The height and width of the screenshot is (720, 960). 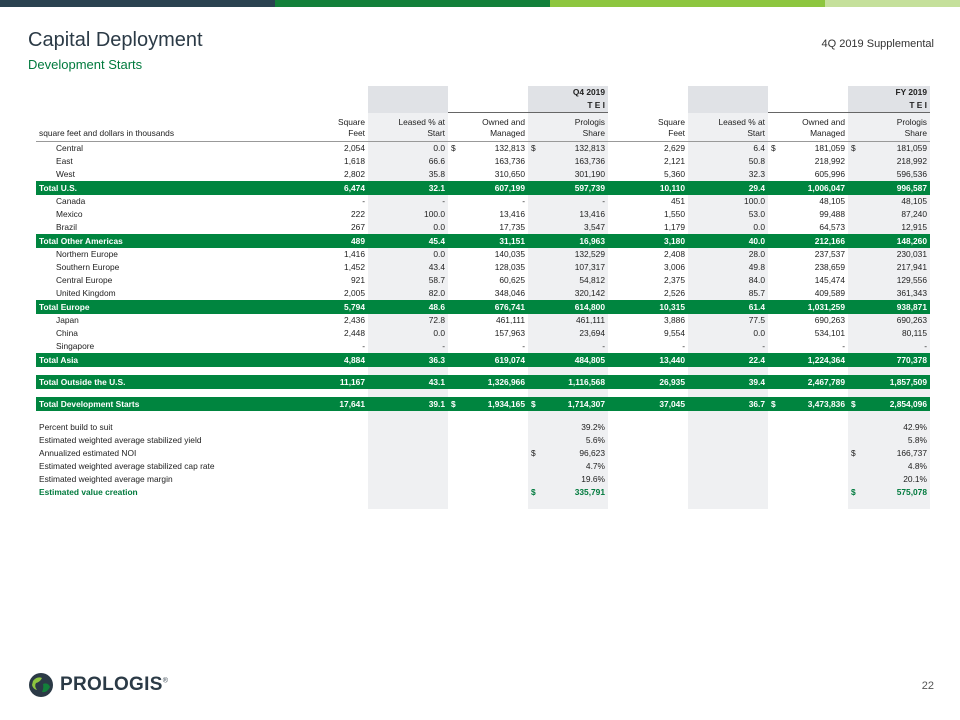 I want to click on value-cell: 48,105, so click(x=889, y=201).